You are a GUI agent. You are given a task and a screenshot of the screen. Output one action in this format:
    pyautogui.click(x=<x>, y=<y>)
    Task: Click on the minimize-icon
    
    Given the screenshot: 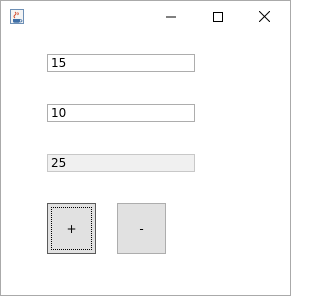 What is the action you would take?
    pyautogui.click(x=171, y=16)
    